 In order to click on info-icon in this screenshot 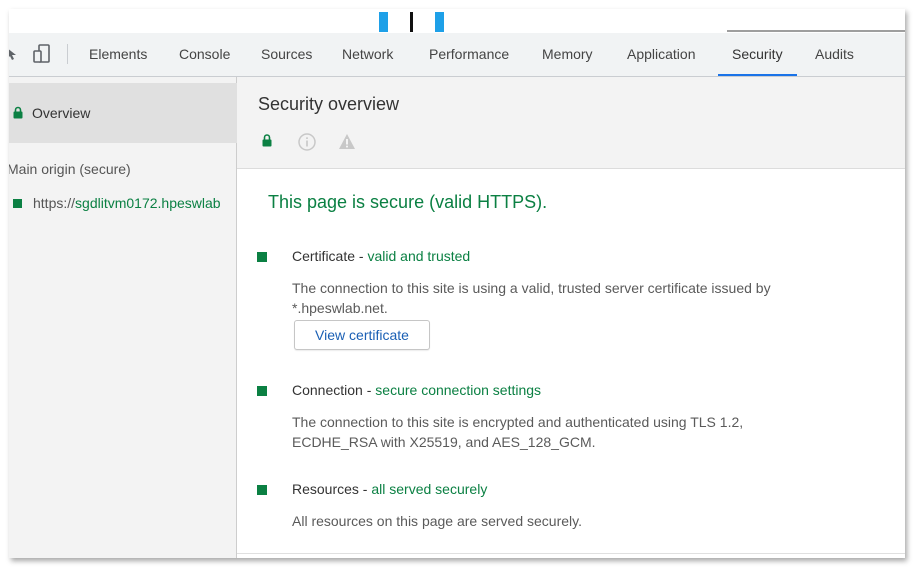, I will do `click(307, 144)`.